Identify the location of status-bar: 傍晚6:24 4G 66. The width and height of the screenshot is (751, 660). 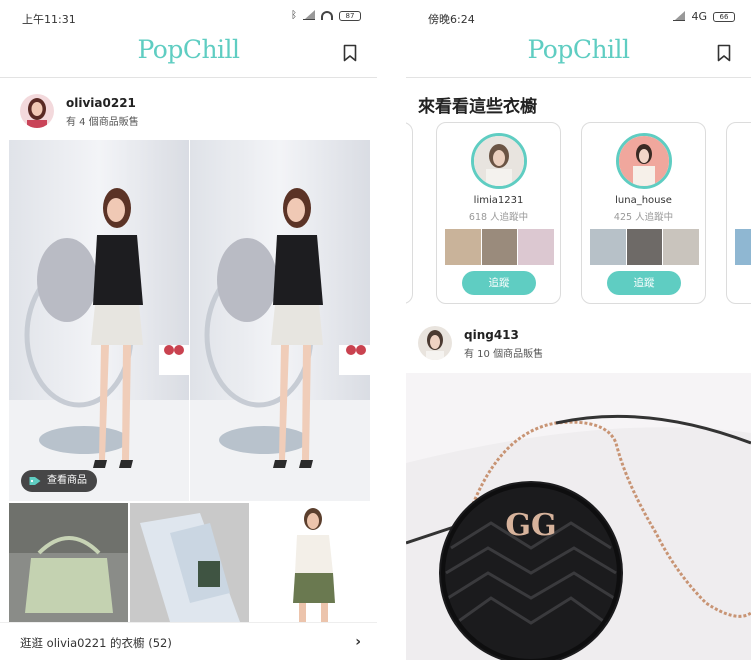
(578, 16).